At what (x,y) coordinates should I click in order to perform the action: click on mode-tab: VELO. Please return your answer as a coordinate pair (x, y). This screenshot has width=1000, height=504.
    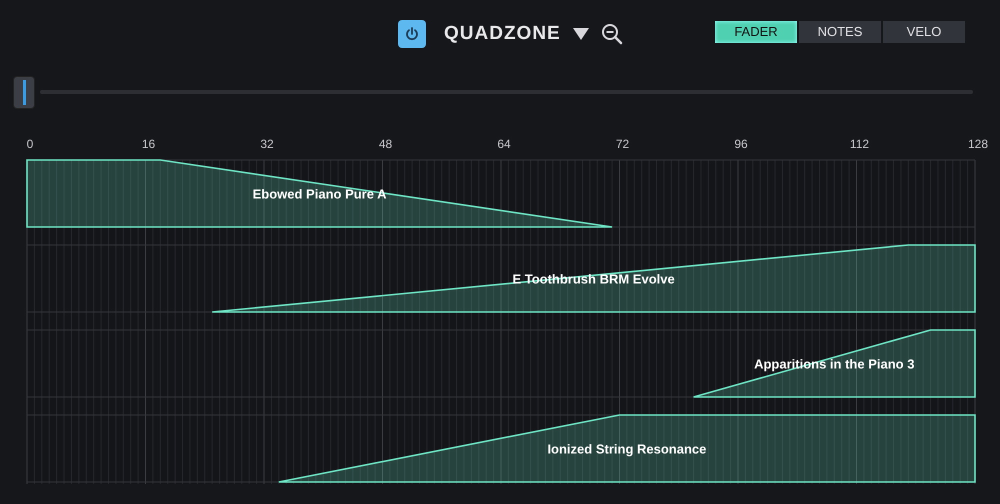
    Looking at the image, I should click on (924, 32).